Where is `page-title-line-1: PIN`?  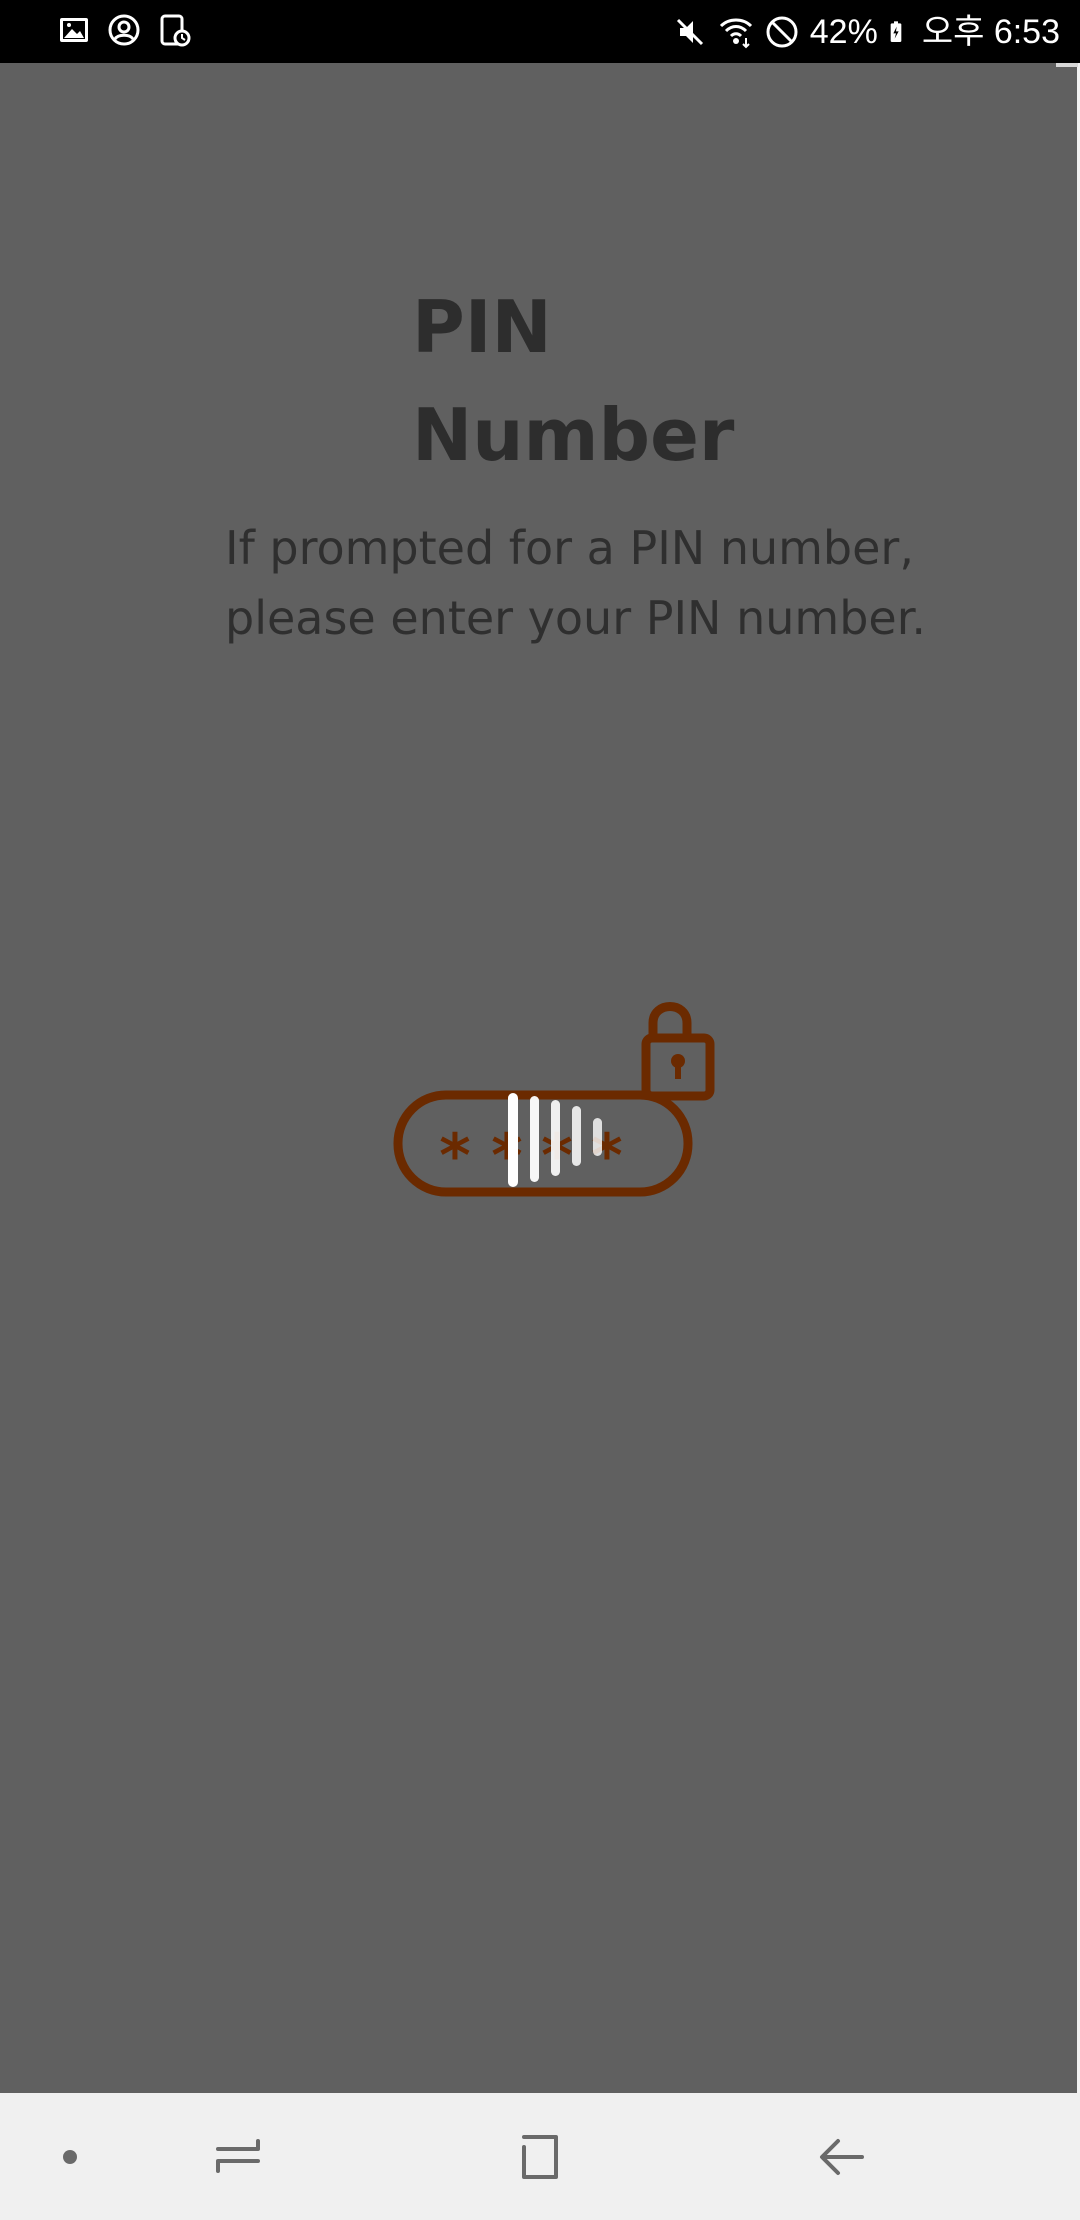 page-title-line-1: PIN is located at coordinates (482, 327).